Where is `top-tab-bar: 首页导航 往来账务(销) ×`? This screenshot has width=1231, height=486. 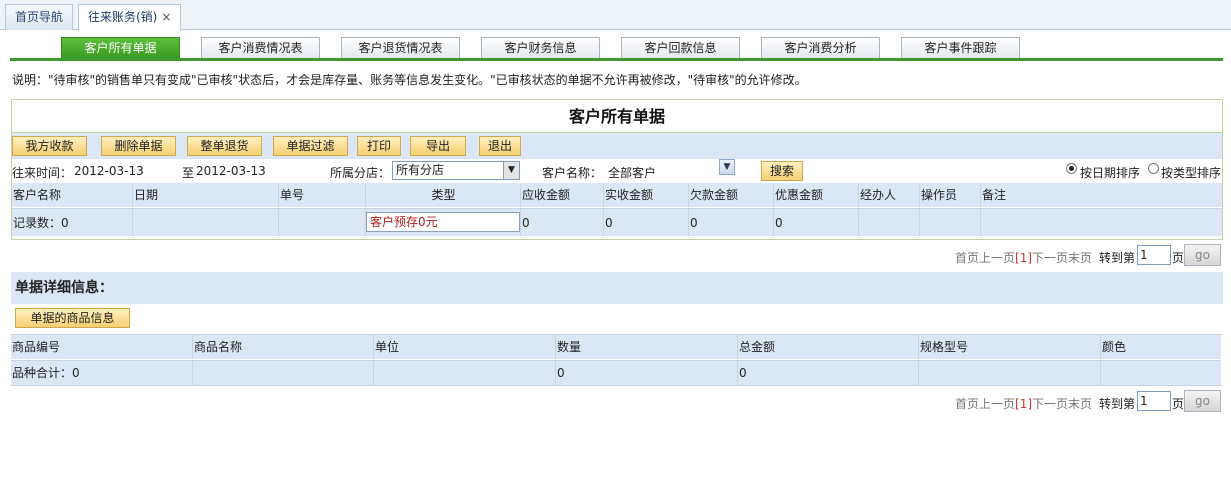
top-tab-bar: 首页导航 往来账务(销) × is located at coordinates (615, 15).